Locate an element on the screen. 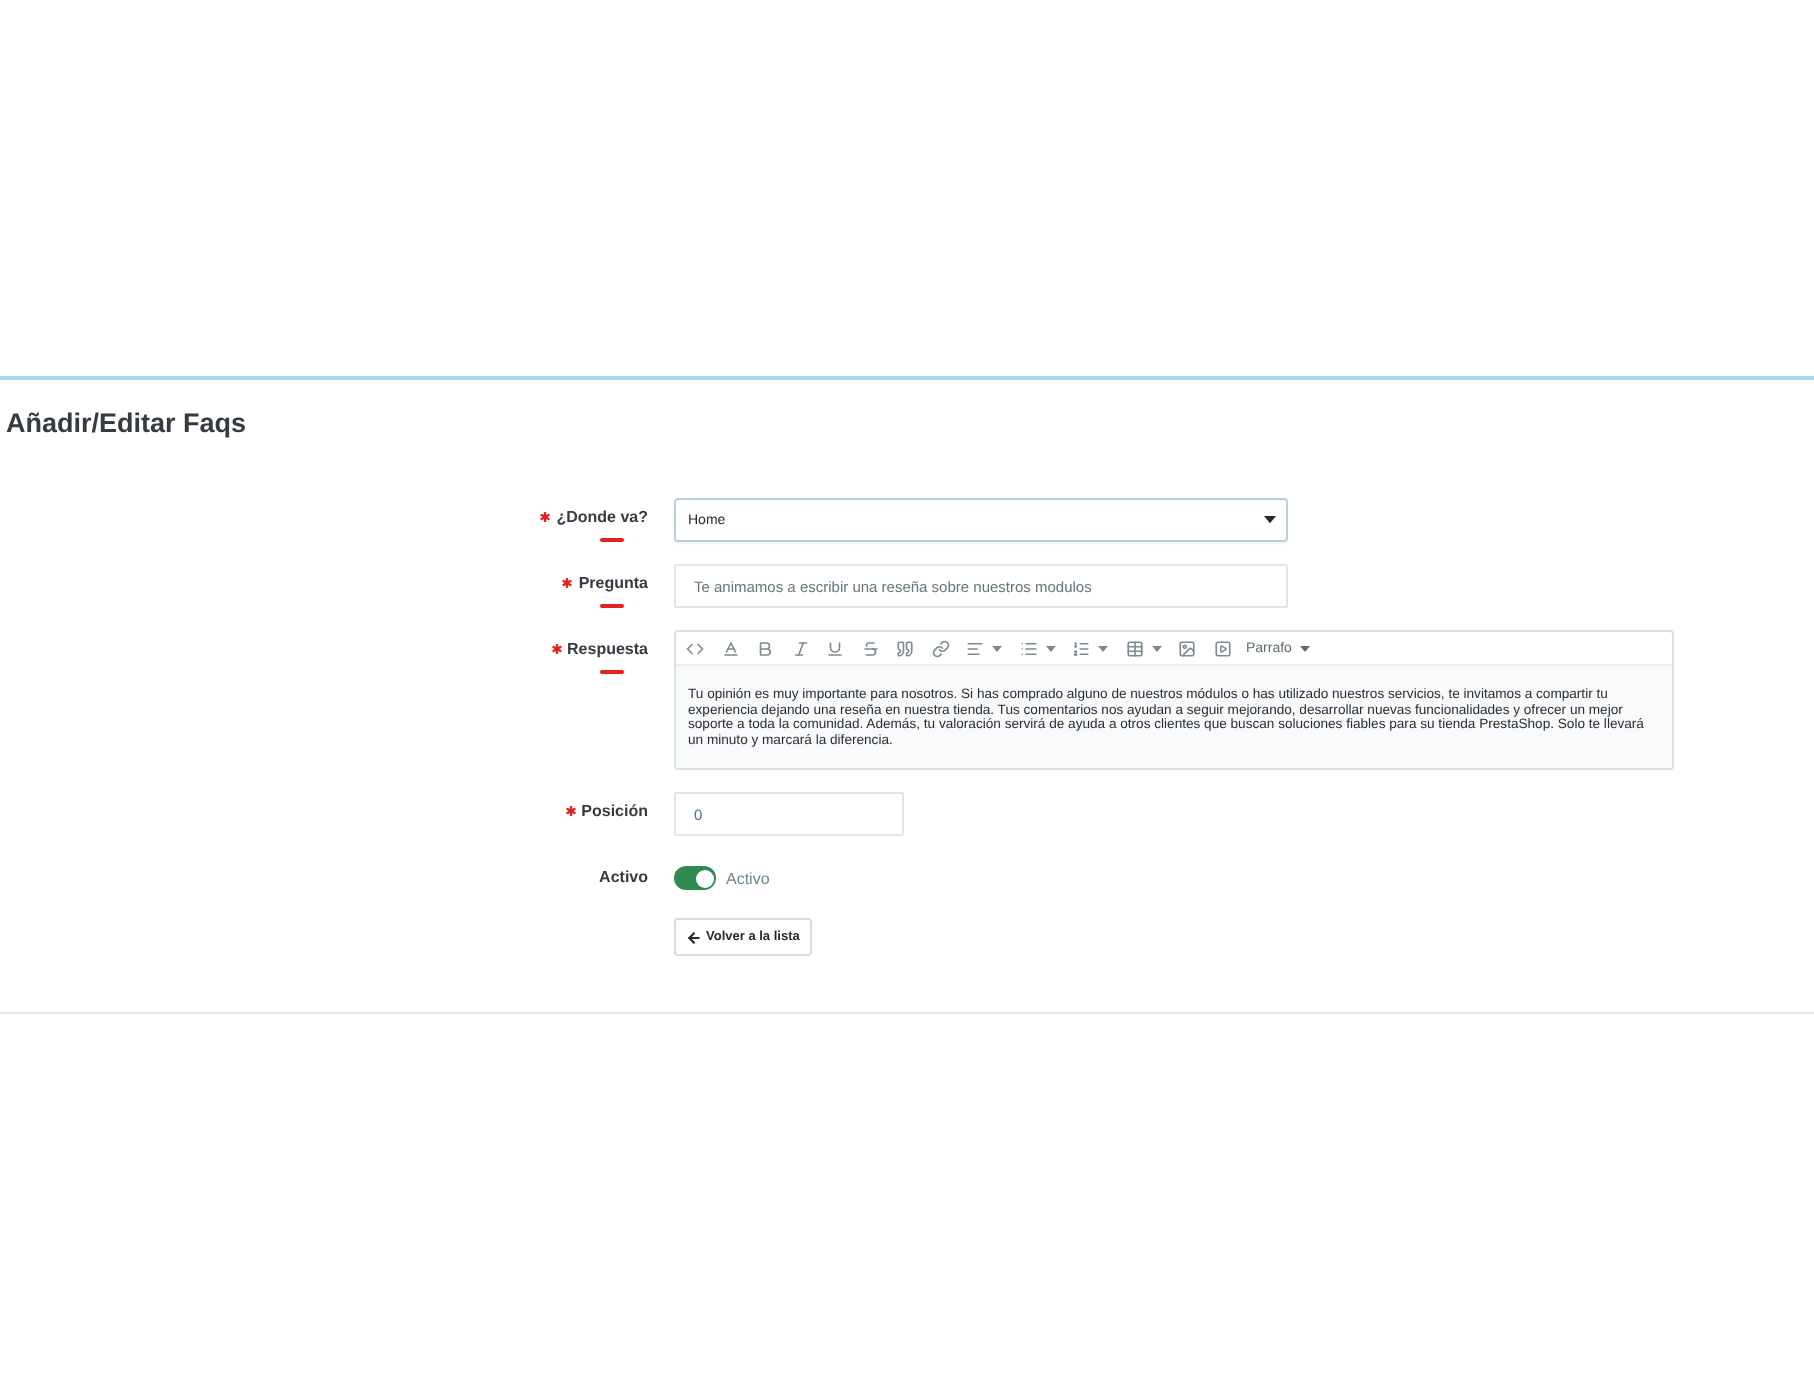 The image size is (1814, 1386). field-label: Pregunta is located at coordinates (613, 584).